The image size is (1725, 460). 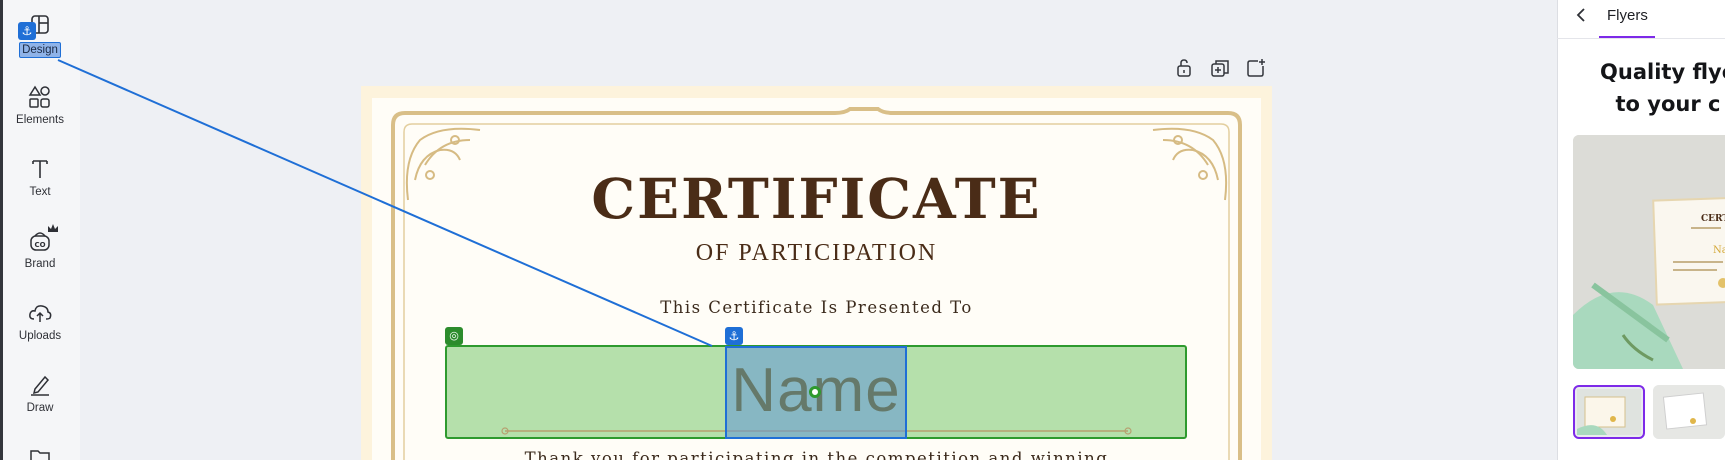 I want to click on target-center-dot, so click(x=815, y=392).